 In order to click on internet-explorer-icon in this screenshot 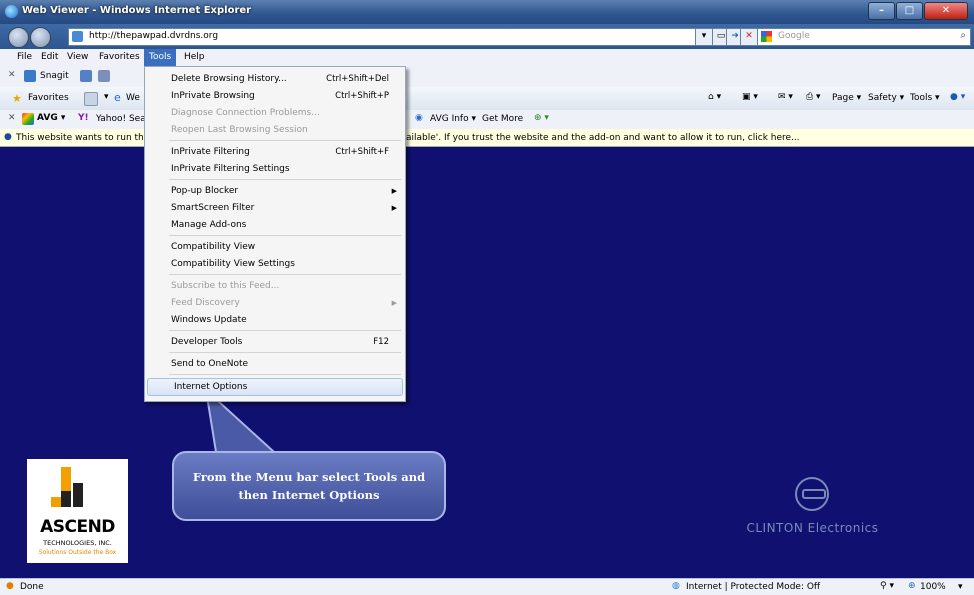, I will do `click(11, 11)`.